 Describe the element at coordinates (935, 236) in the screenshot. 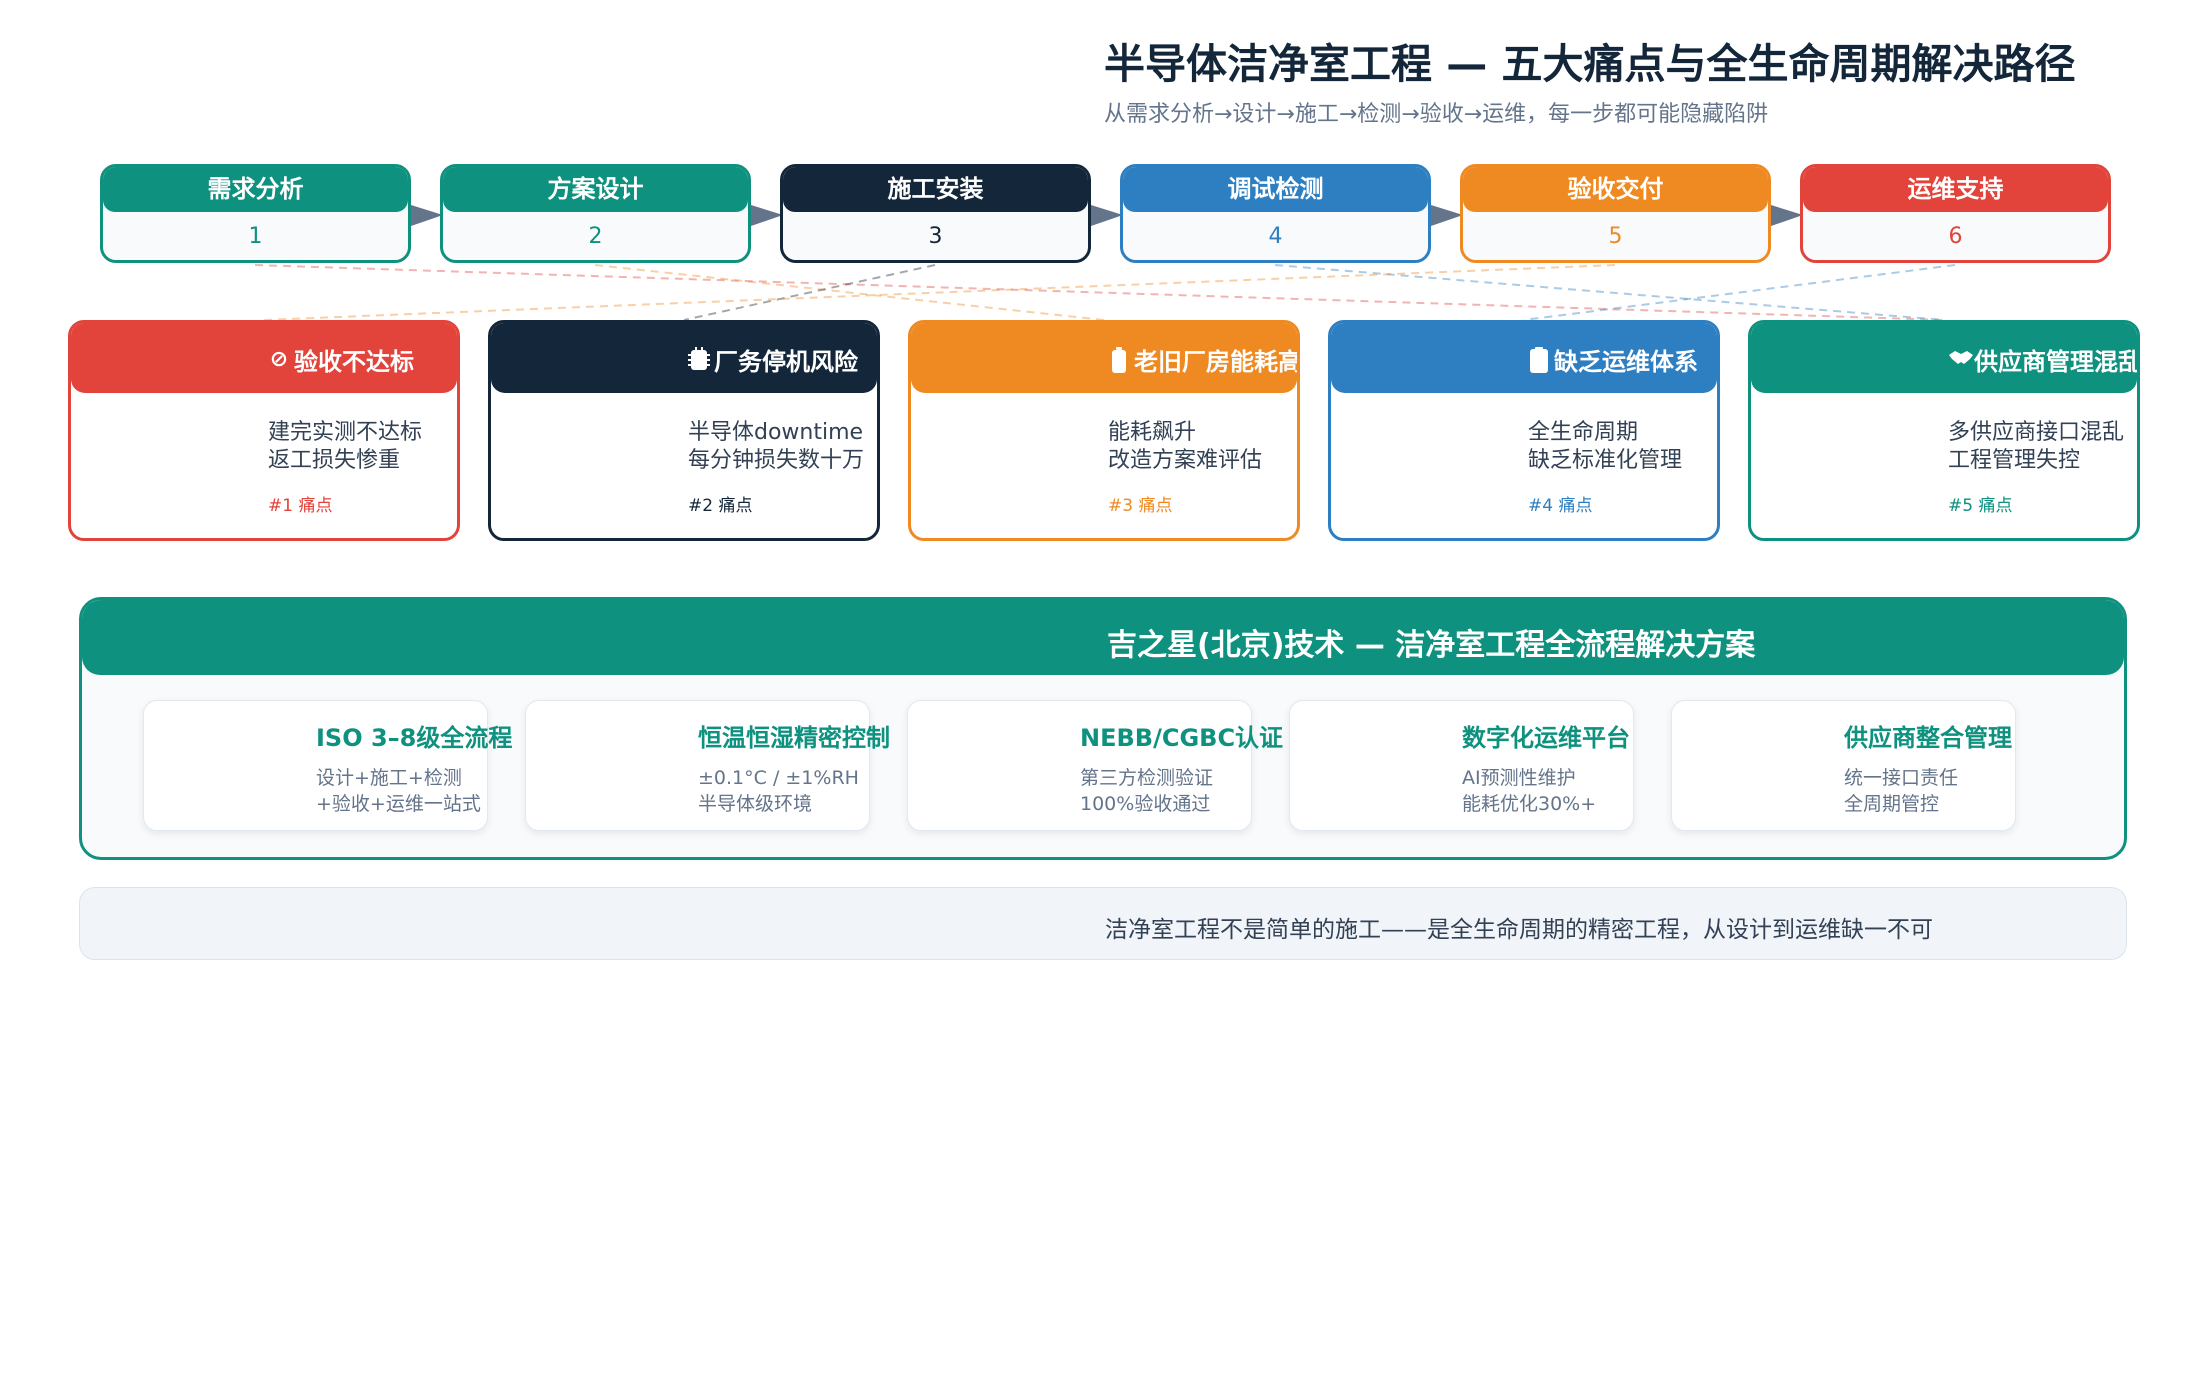

I see `step-3-number: 3` at that location.